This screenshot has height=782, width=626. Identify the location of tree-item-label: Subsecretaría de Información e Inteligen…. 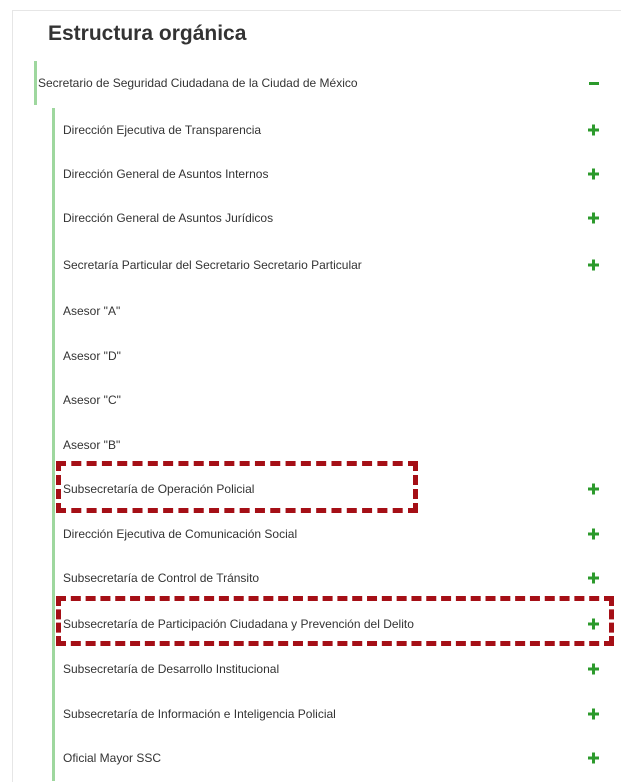
(199, 714).